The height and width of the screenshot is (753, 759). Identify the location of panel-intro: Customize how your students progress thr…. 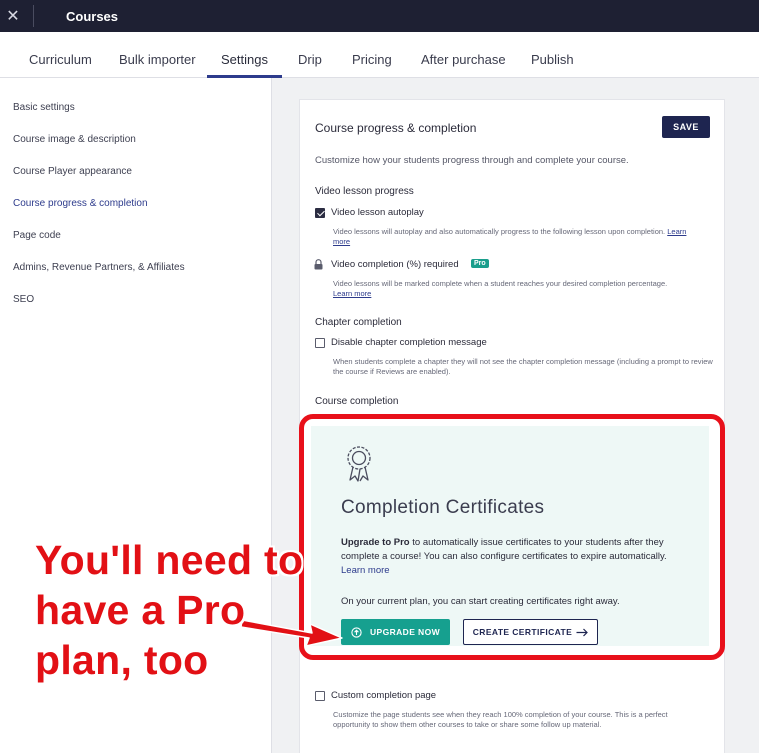
(472, 160).